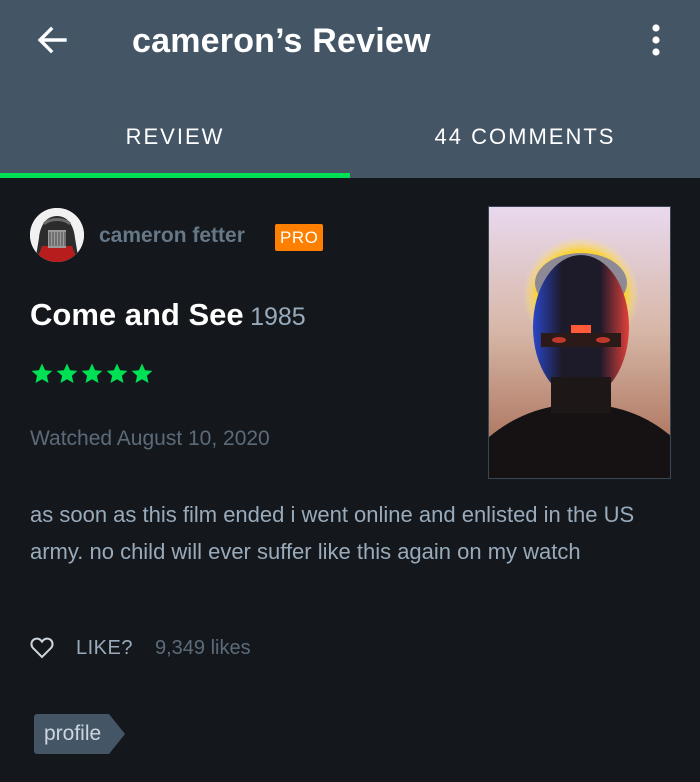  Describe the element at coordinates (137, 314) in the screenshot. I see `film-title: Come and See` at that location.